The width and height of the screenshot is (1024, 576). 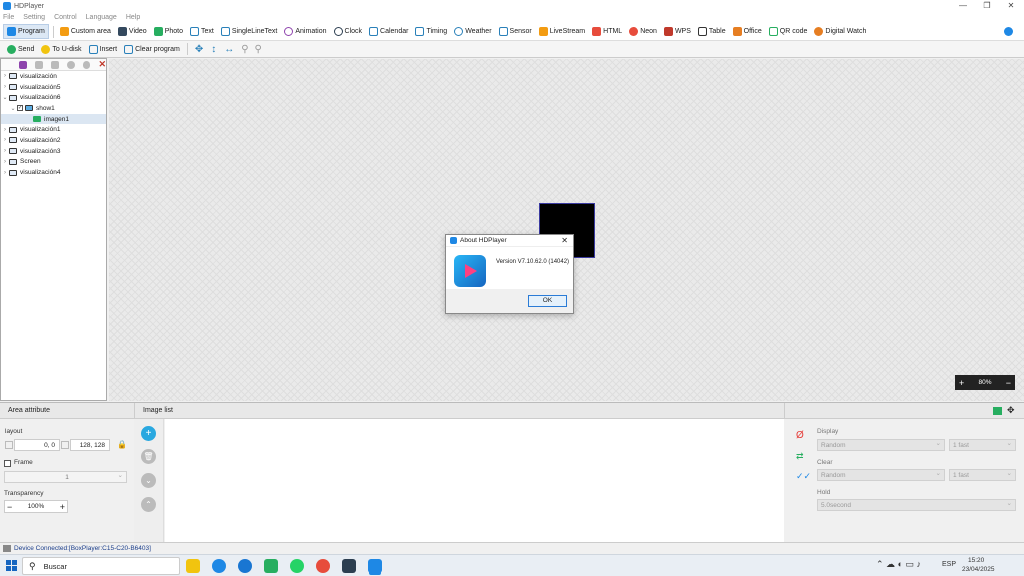 What do you see at coordinates (963, 6) in the screenshot?
I see `minimize-button: —` at bounding box center [963, 6].